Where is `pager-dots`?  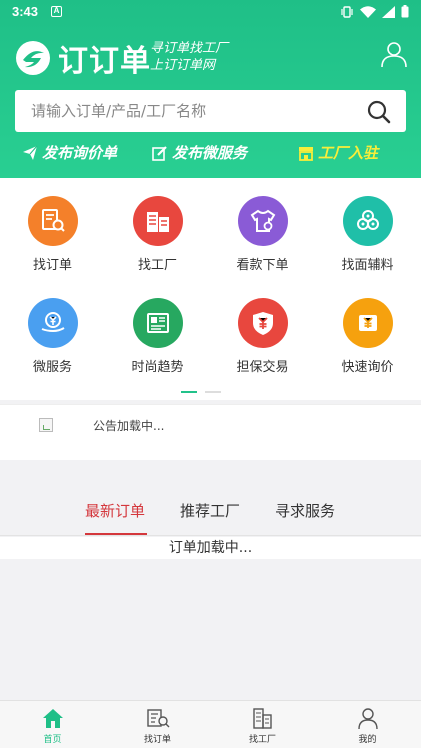
pager-dots is located at coordinates (201, 392).